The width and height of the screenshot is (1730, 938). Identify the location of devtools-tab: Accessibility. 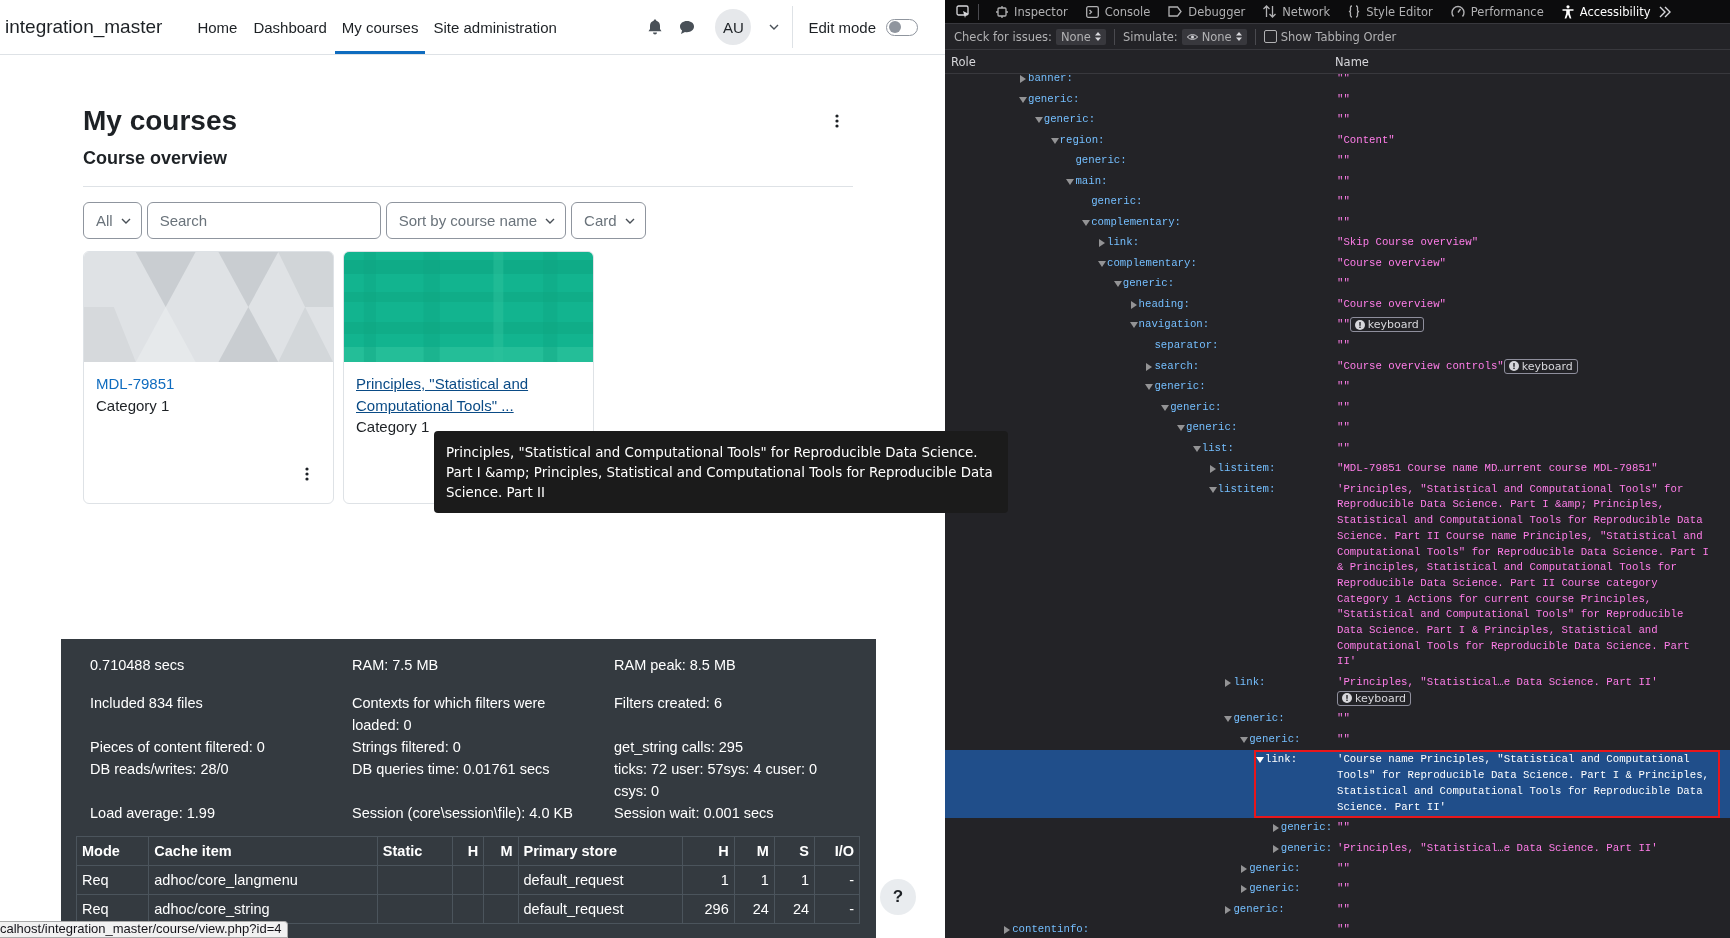
(1606, 11).